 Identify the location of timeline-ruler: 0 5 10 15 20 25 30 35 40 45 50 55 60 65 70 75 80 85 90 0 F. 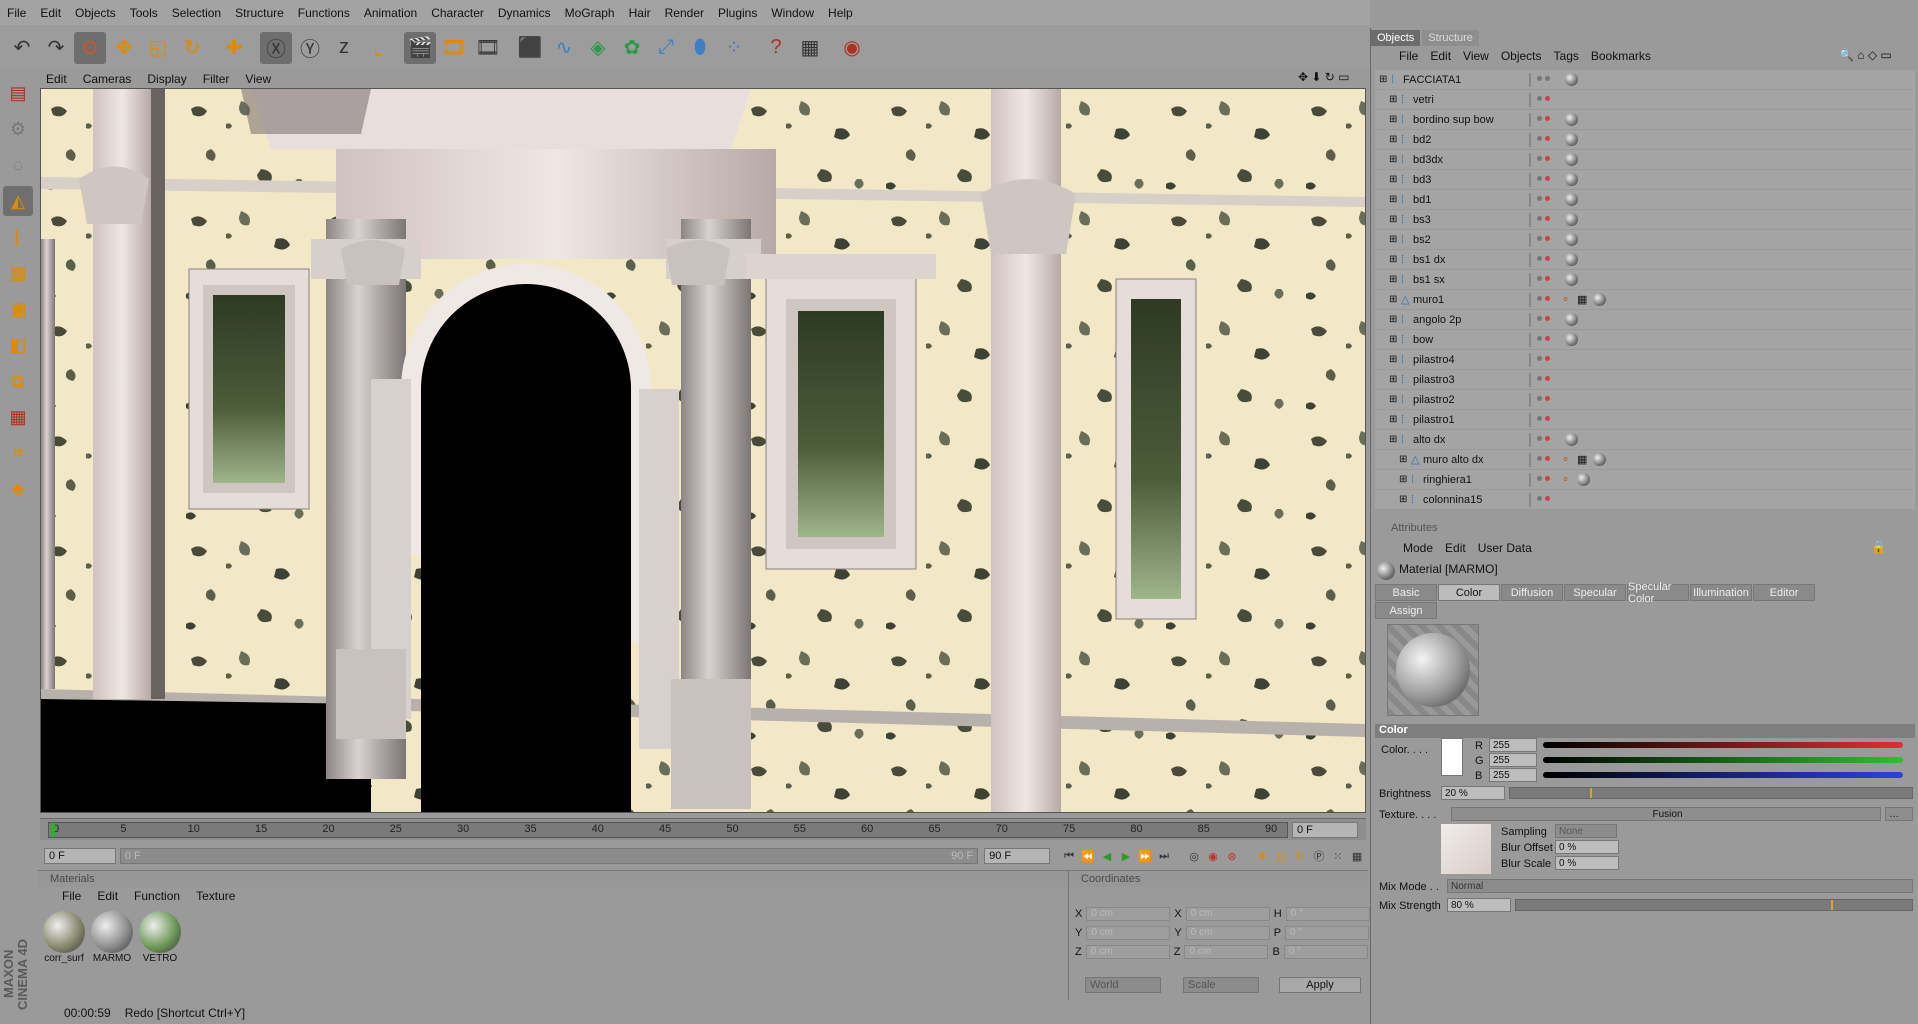
(703, 829).